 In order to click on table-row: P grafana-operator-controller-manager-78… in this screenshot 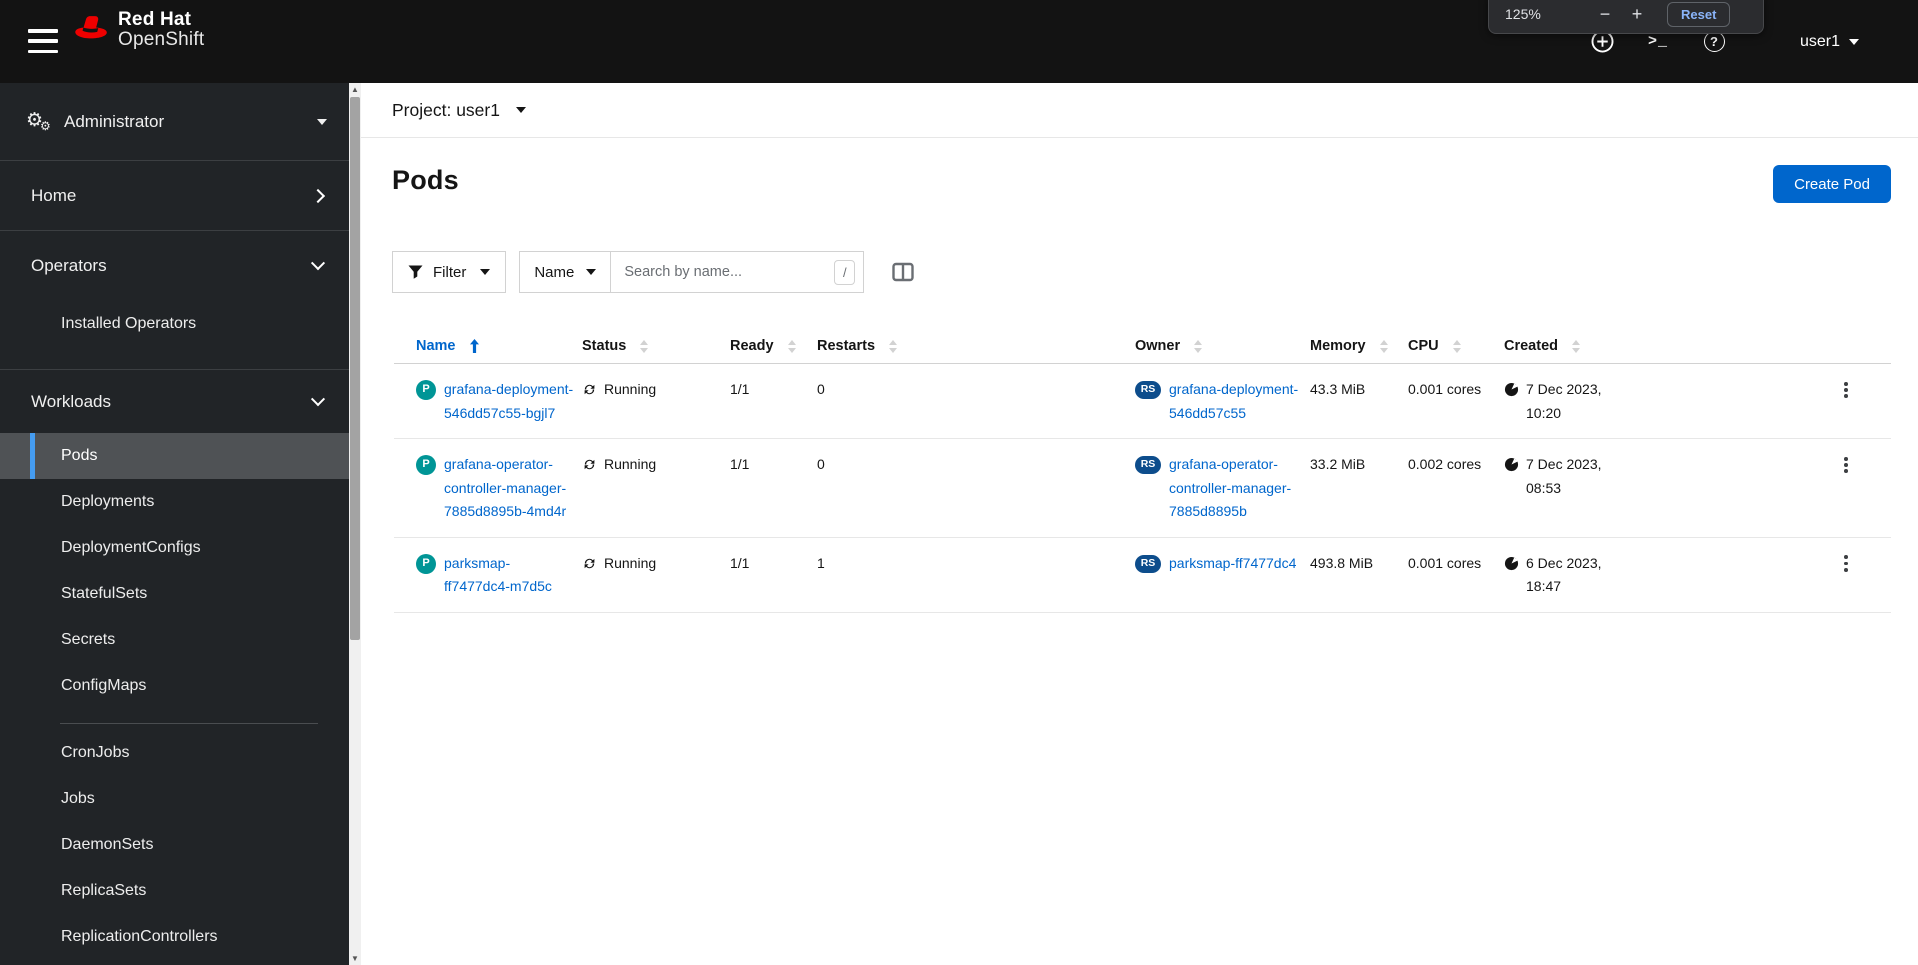, I will do `click(1142, 488)`.